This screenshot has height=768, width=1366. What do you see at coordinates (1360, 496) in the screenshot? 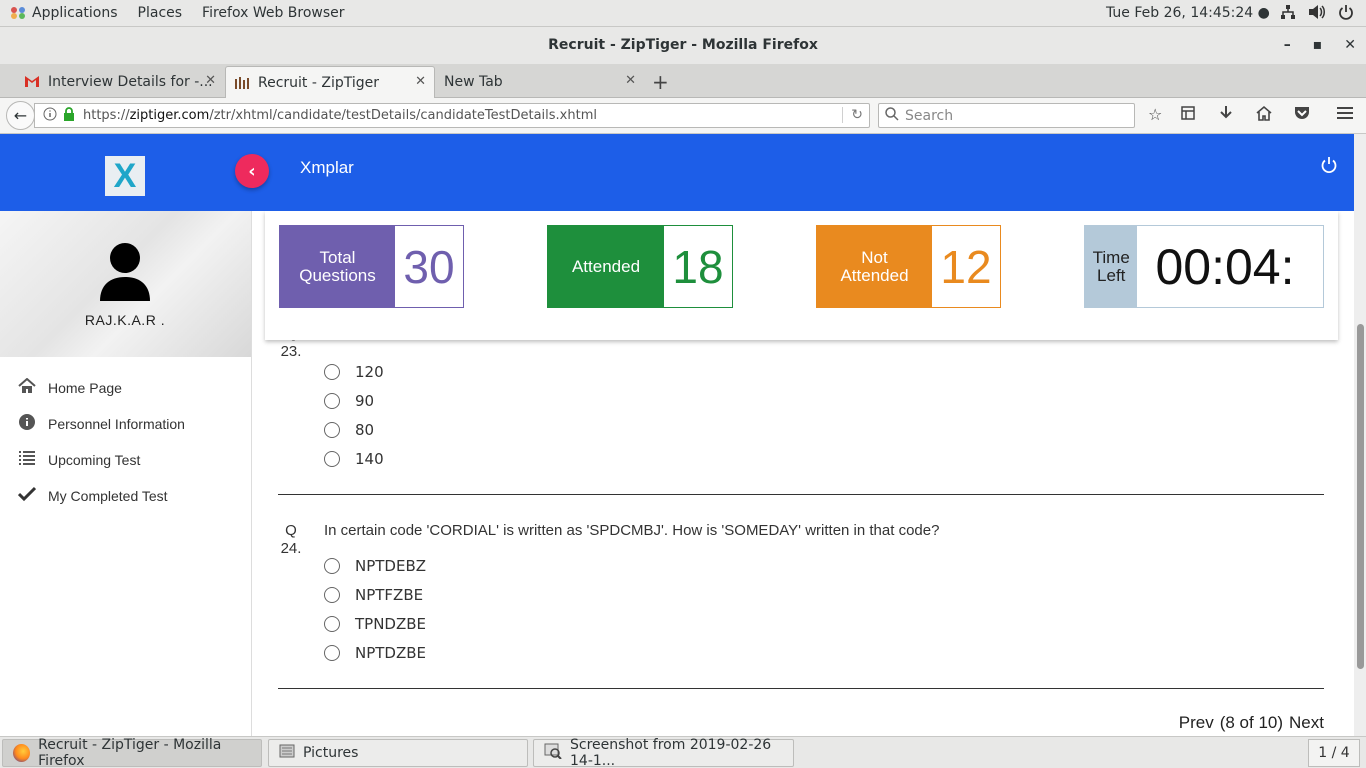
I see `scrollbar-thumb` at bounding box center [1360, 496].